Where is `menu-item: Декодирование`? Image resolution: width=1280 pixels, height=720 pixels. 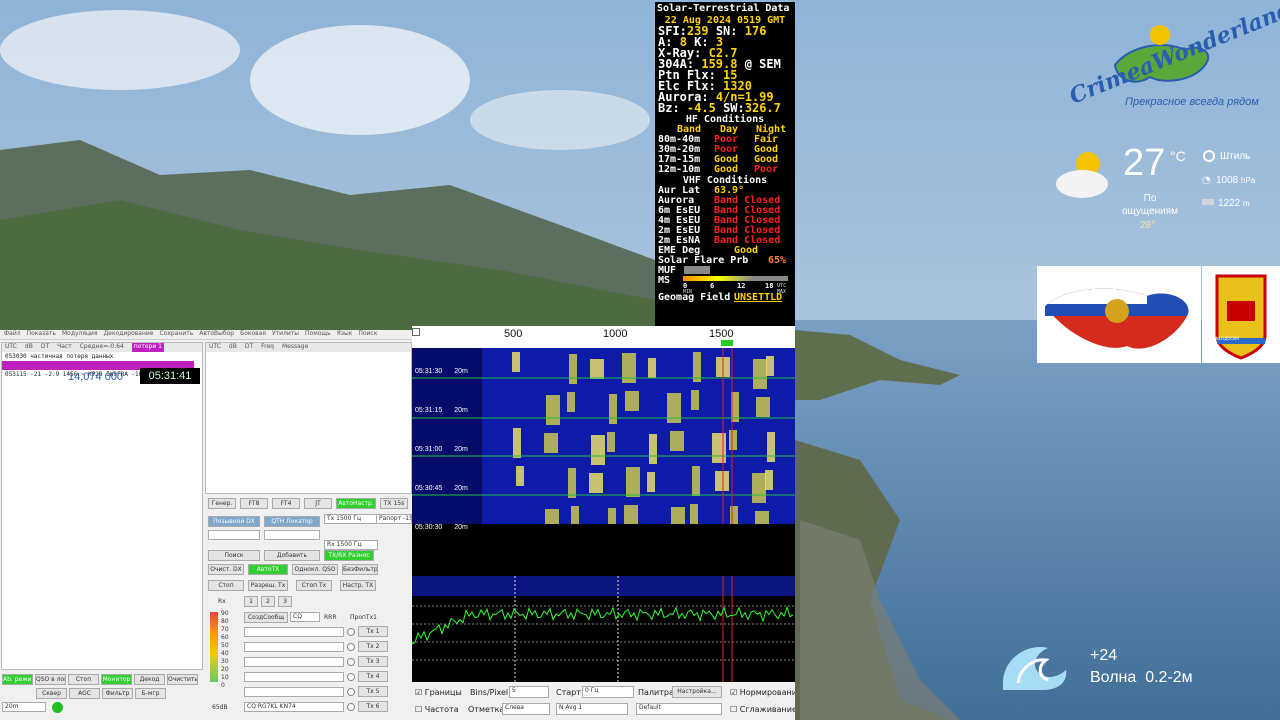
menu-item: Декодирование is located at coordinates (129, 334).